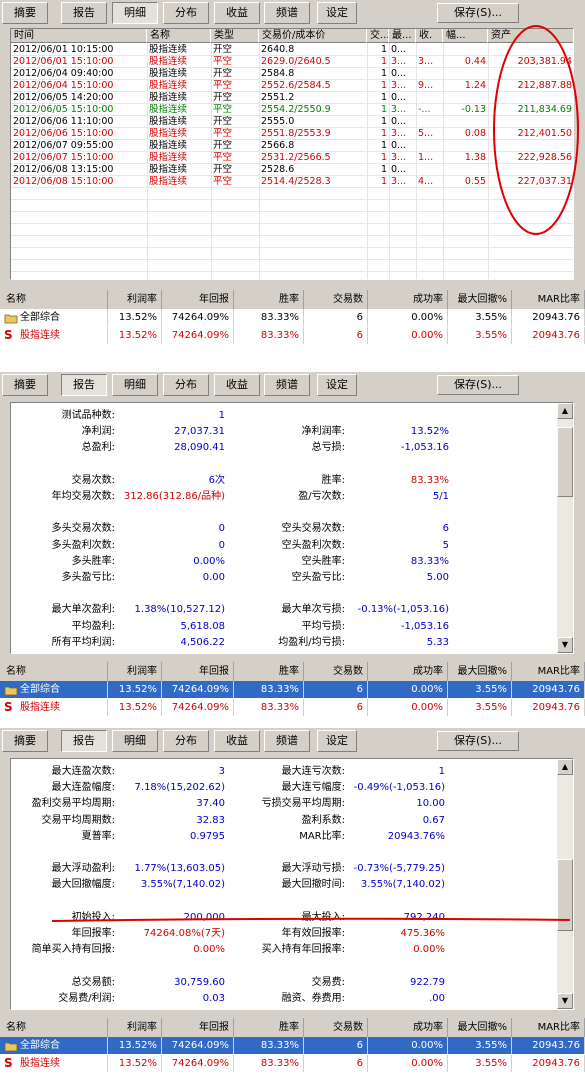 This screenshot has width=585, height=1085. Describe the element at coordinates (86, 998) in the screenshot. I see `report-label: 交易费/利润:` at that location.